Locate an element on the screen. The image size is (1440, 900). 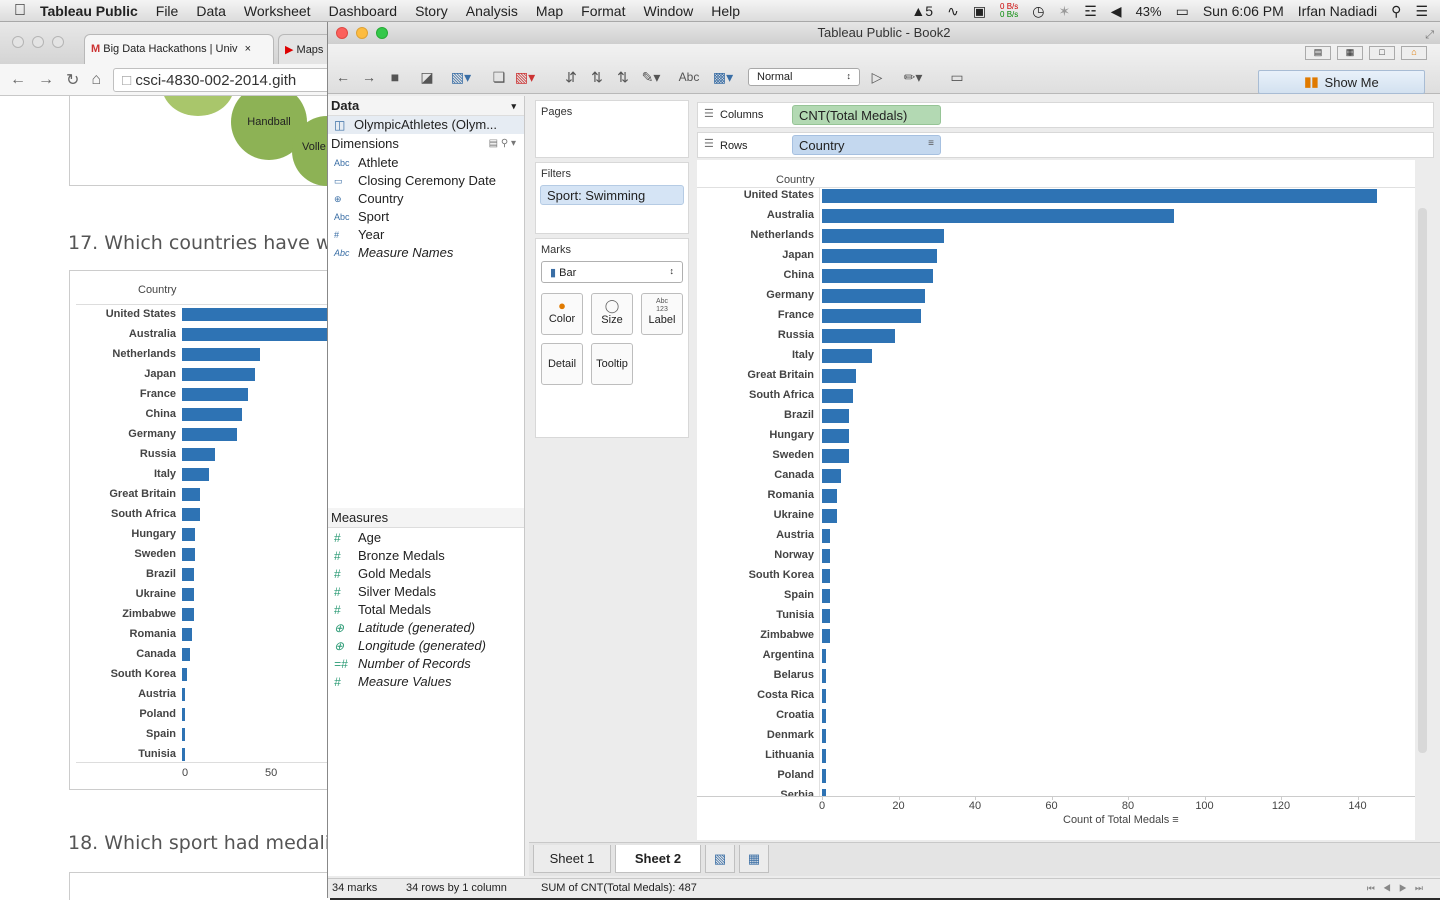
columns-shelf: ☰ Columns CNT(Total Medals) is located at coordinates (1065, 115).